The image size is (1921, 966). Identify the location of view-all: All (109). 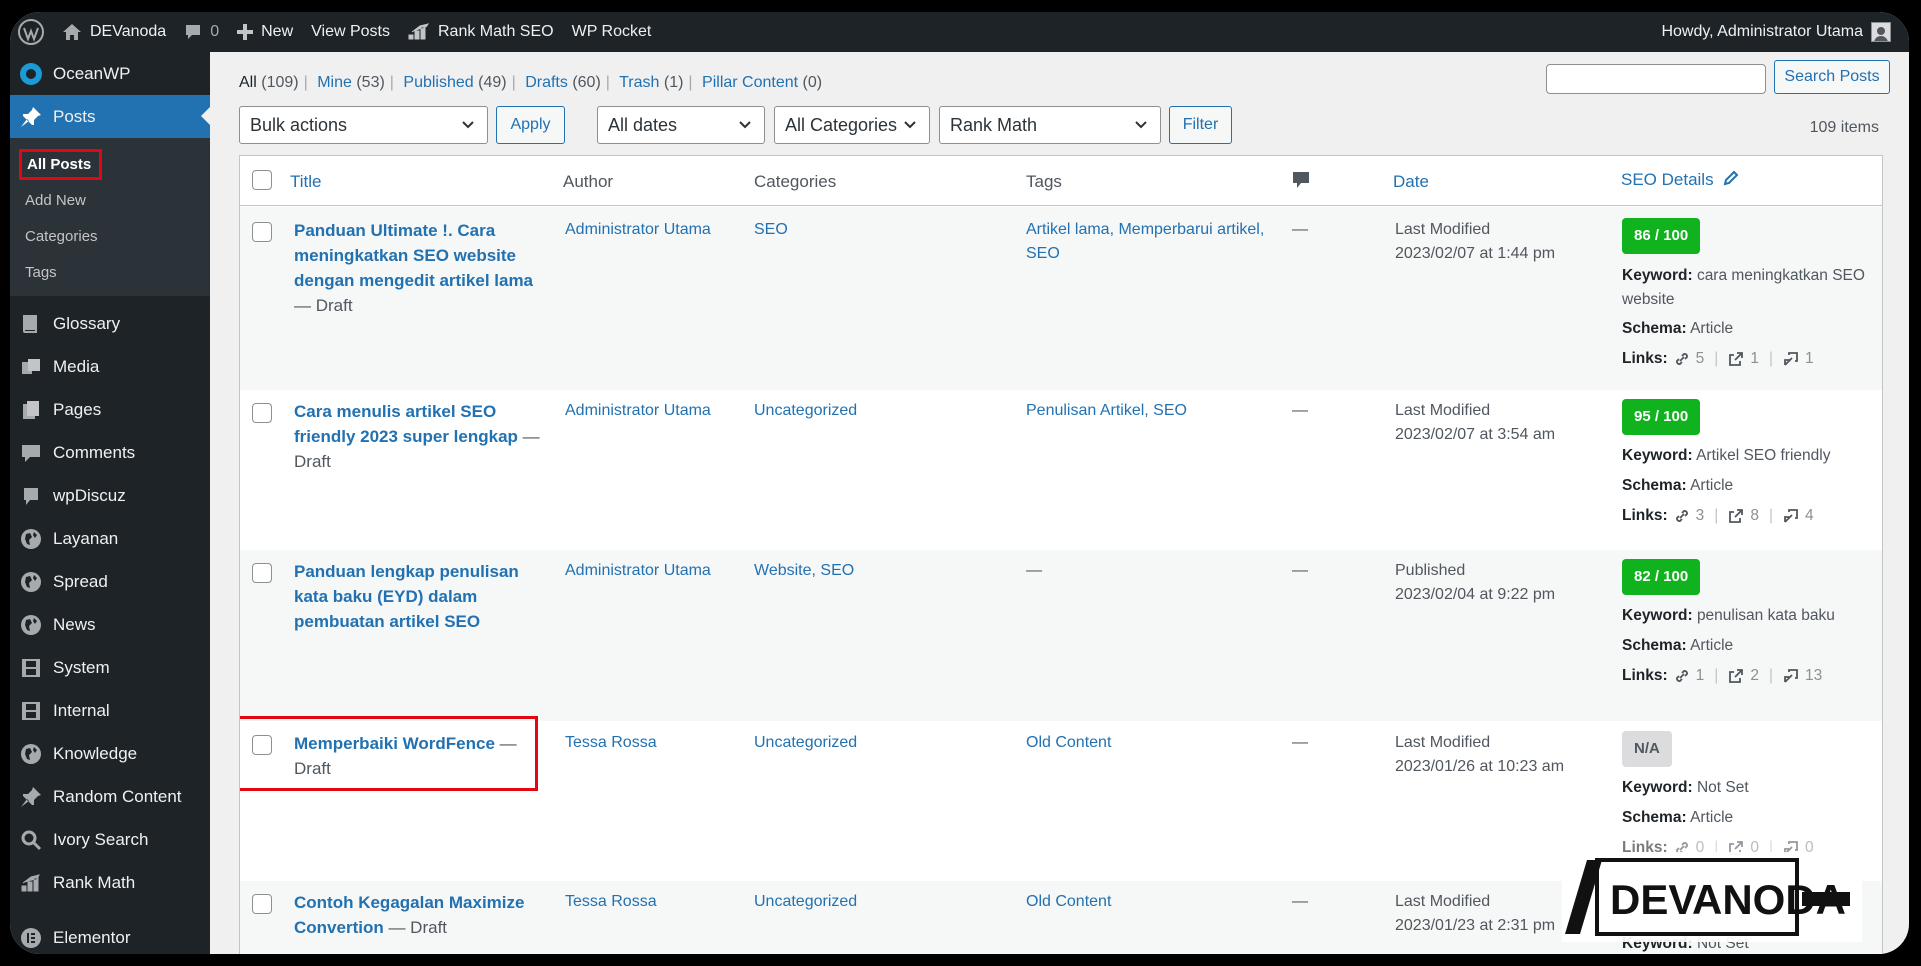
(269, 82).